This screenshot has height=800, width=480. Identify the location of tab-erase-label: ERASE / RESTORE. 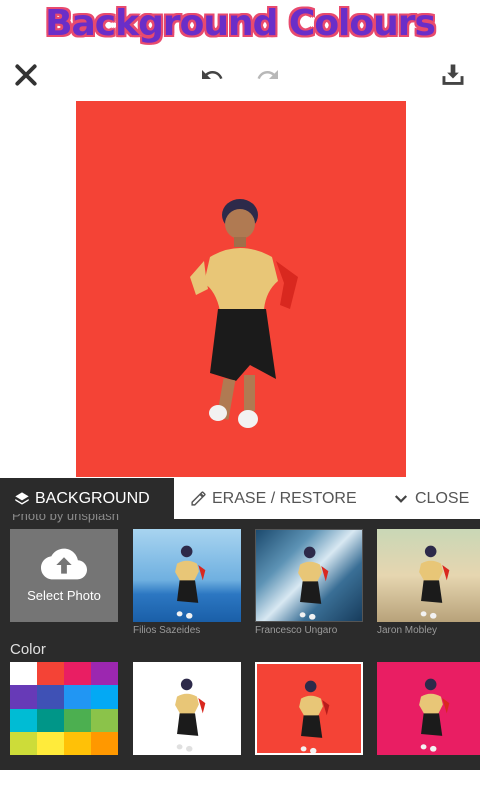
(284, 498).